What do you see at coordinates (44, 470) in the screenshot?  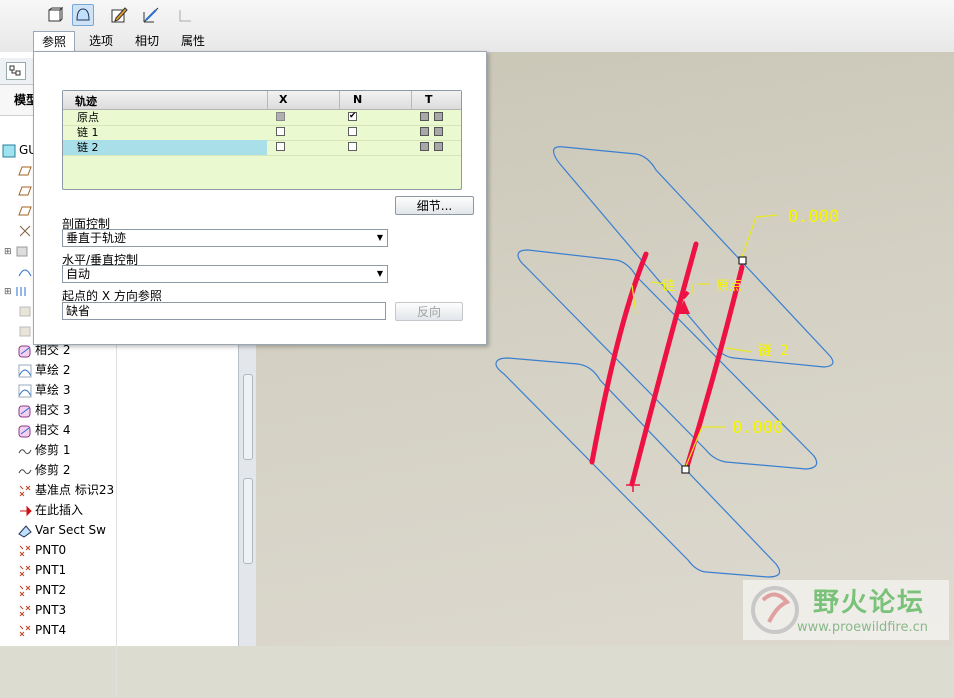 I see `tree-item: 修剪 2` at bounding box center [44, 470].